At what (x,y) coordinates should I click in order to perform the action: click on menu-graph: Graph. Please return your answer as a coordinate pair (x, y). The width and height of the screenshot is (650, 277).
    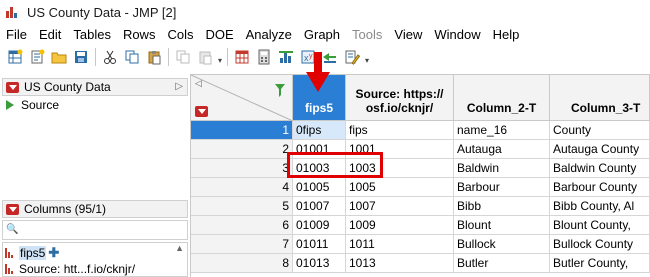
    Looking at the image, I should click on (322, 34).